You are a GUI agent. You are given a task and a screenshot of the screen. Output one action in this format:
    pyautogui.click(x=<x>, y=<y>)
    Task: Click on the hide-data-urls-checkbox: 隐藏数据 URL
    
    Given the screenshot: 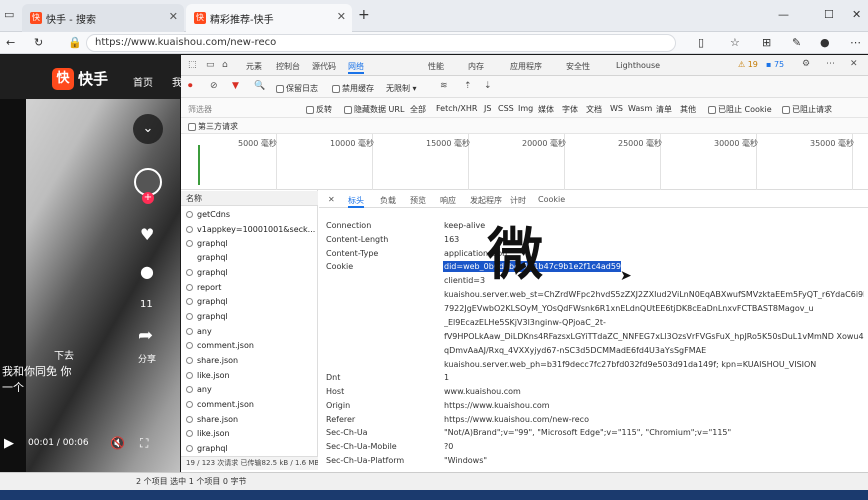 What is the action you would take?
    pyautogui.click(x=374, y=109)
    